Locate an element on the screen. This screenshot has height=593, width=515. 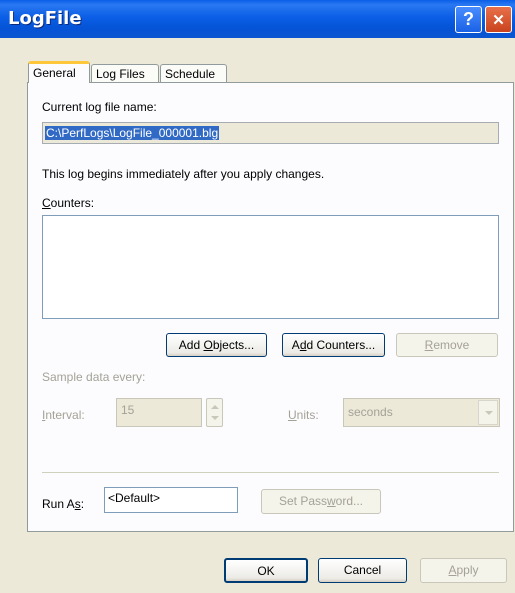
tab-schedule: Schedule is located at coordinates (193, 73).